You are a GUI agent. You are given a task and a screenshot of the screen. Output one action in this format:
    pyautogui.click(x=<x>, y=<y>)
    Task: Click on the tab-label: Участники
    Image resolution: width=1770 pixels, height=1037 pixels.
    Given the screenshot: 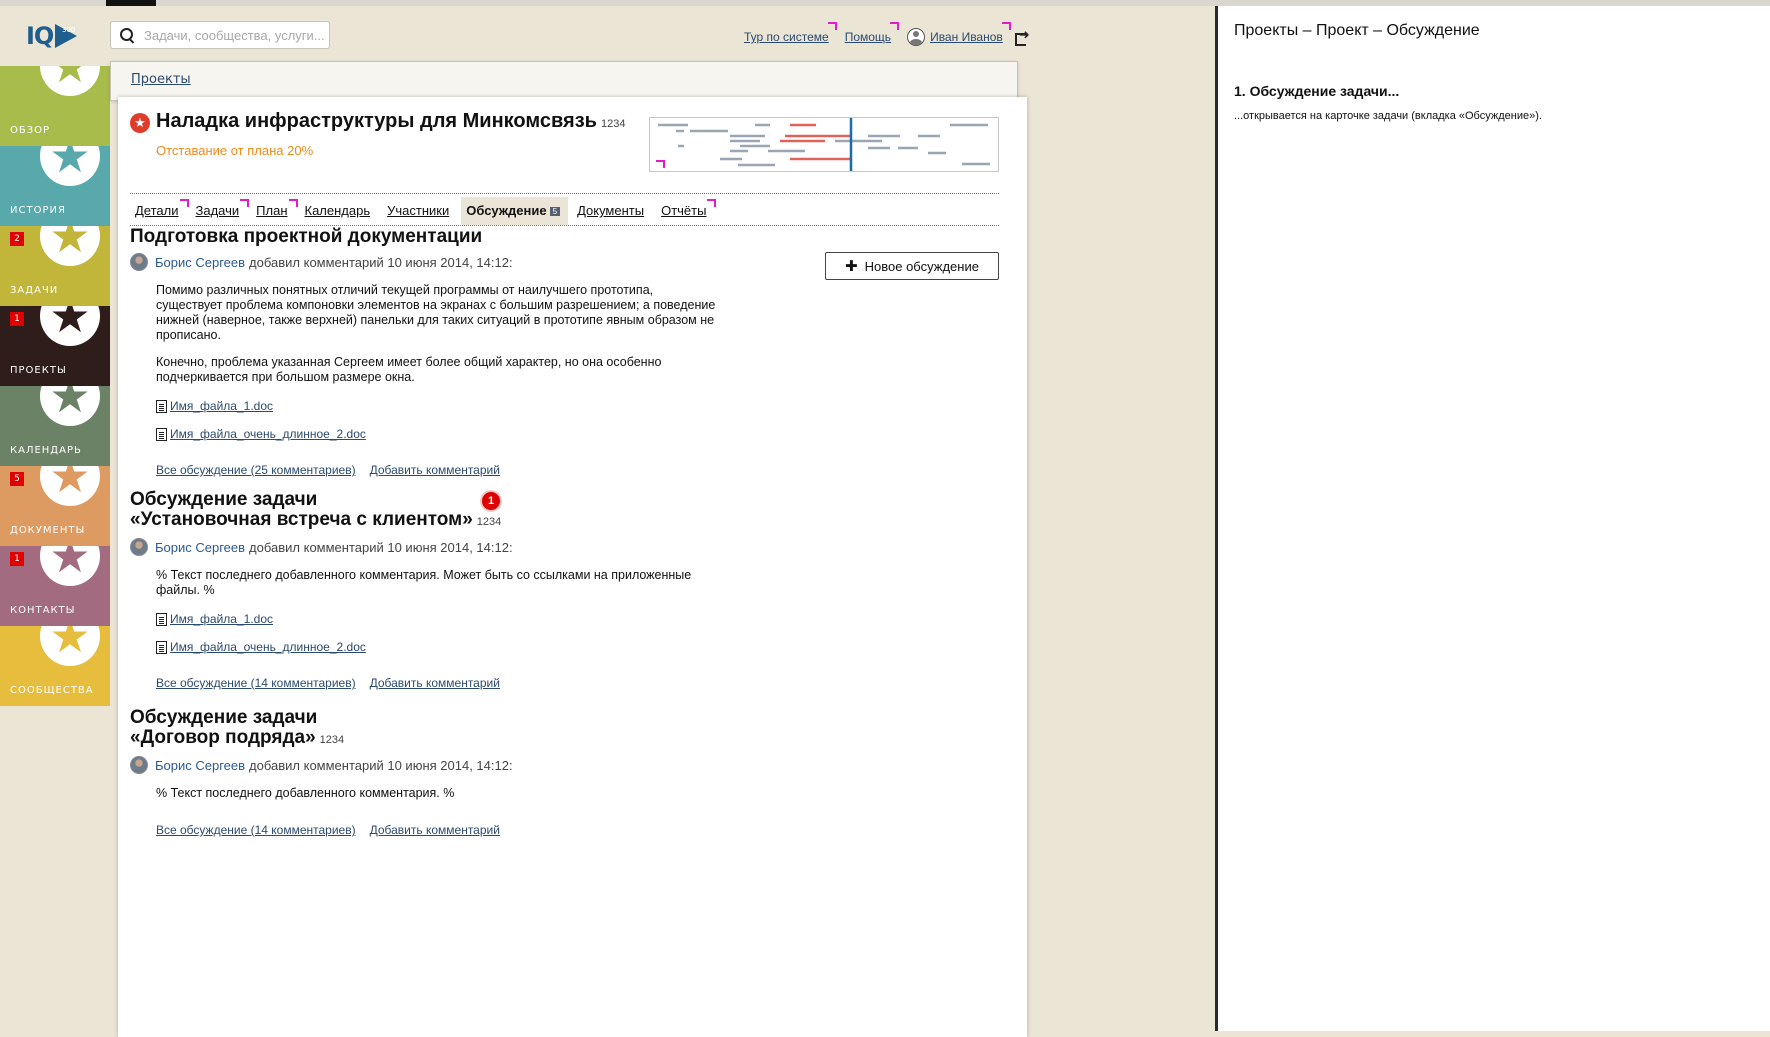 What is the action you would take?
    pyautogui.click(x=418, y=210)
    